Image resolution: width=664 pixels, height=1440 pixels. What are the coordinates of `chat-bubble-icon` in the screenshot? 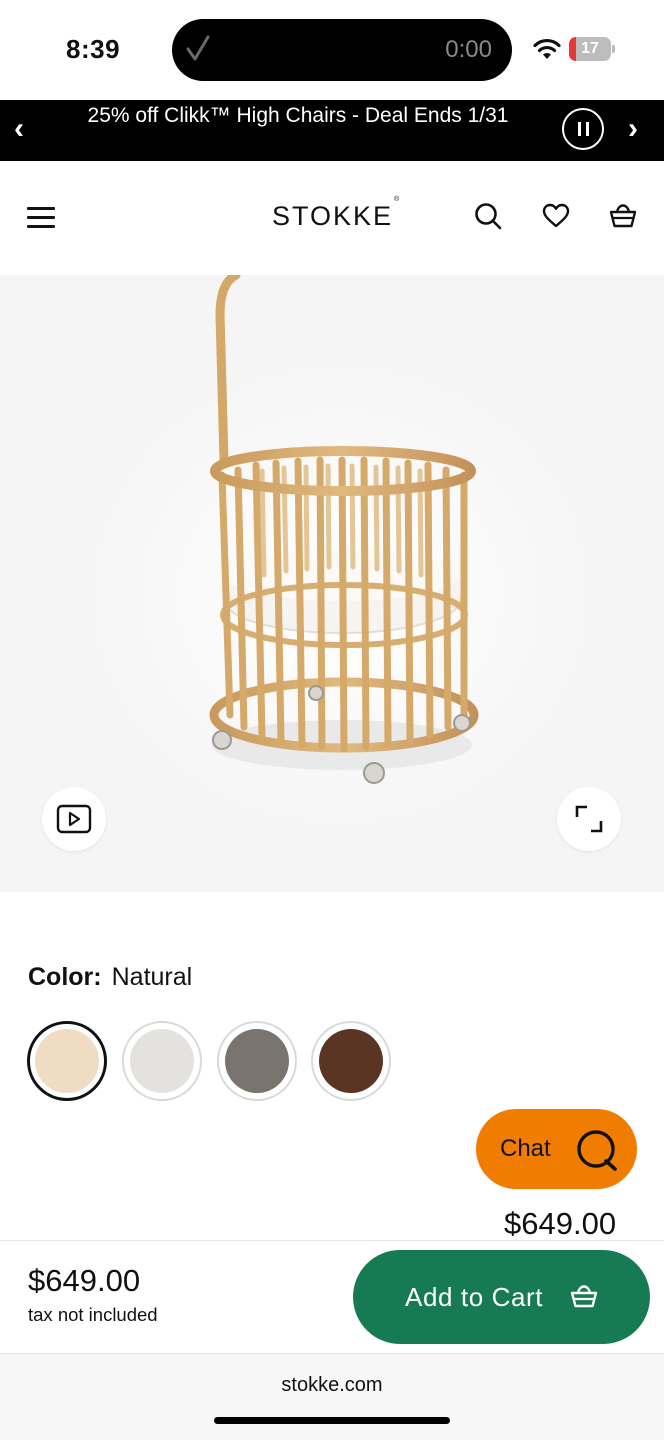 It's located at (597, 1150).